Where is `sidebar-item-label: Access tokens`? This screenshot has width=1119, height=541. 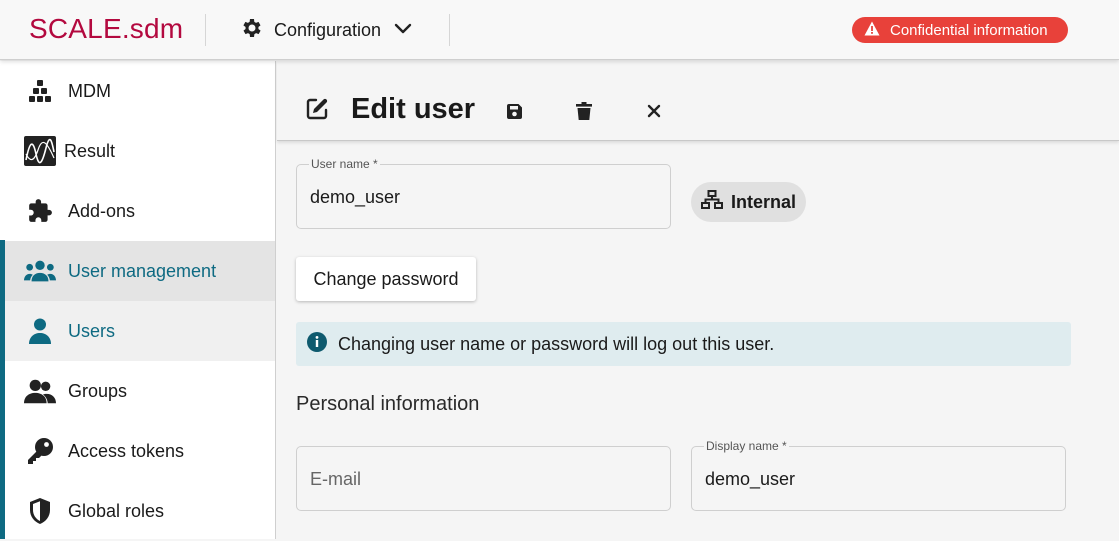
sidebar-item-label: Access tokens is located at coordinates (126, 450).